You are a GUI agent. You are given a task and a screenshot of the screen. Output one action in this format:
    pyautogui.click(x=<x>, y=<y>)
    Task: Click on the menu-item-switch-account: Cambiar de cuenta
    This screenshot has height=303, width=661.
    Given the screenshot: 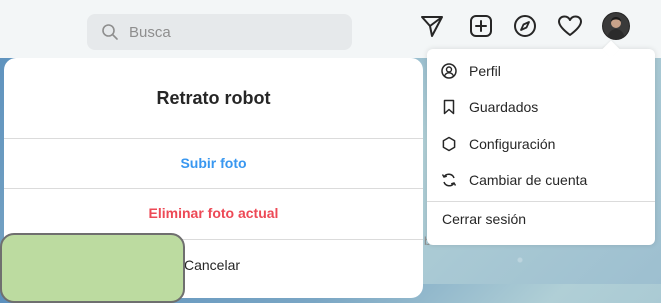 What is the action you would take?
    pyautogui.click(x=541, y=180)
    